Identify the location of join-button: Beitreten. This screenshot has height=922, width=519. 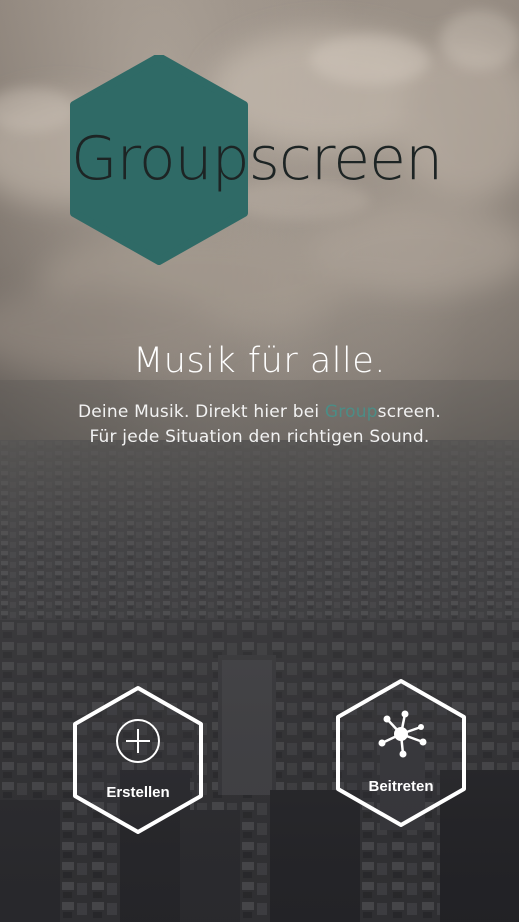
(401, 753).